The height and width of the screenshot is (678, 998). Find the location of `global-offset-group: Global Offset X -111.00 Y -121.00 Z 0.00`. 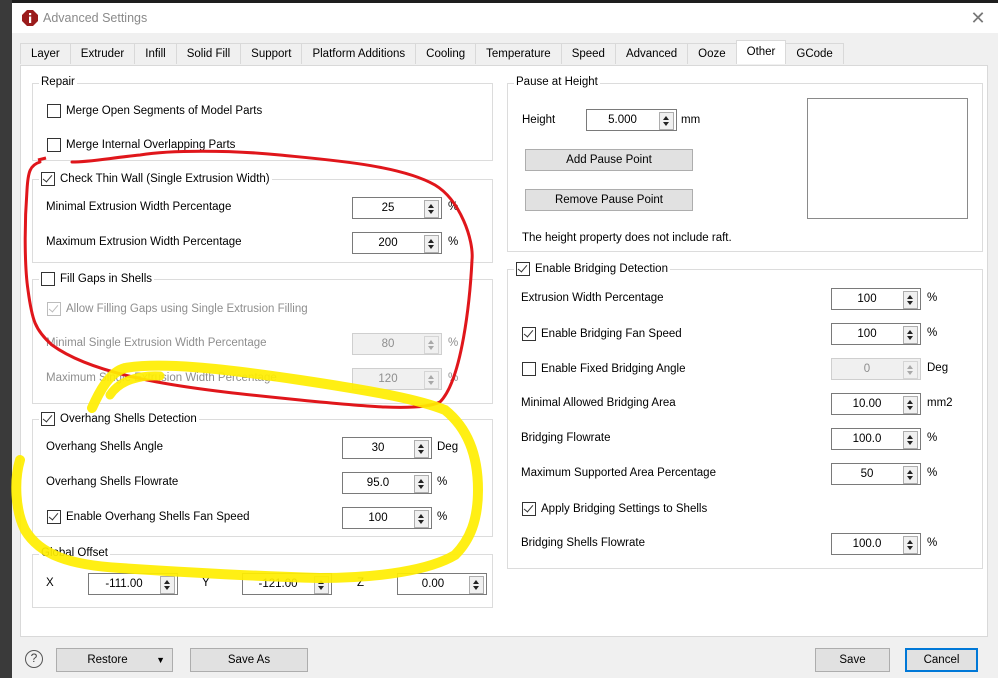

global-offset-group: Global Offset X -111.00 Y -121.00 Z 0.00 is located at coordinates (262, 577).